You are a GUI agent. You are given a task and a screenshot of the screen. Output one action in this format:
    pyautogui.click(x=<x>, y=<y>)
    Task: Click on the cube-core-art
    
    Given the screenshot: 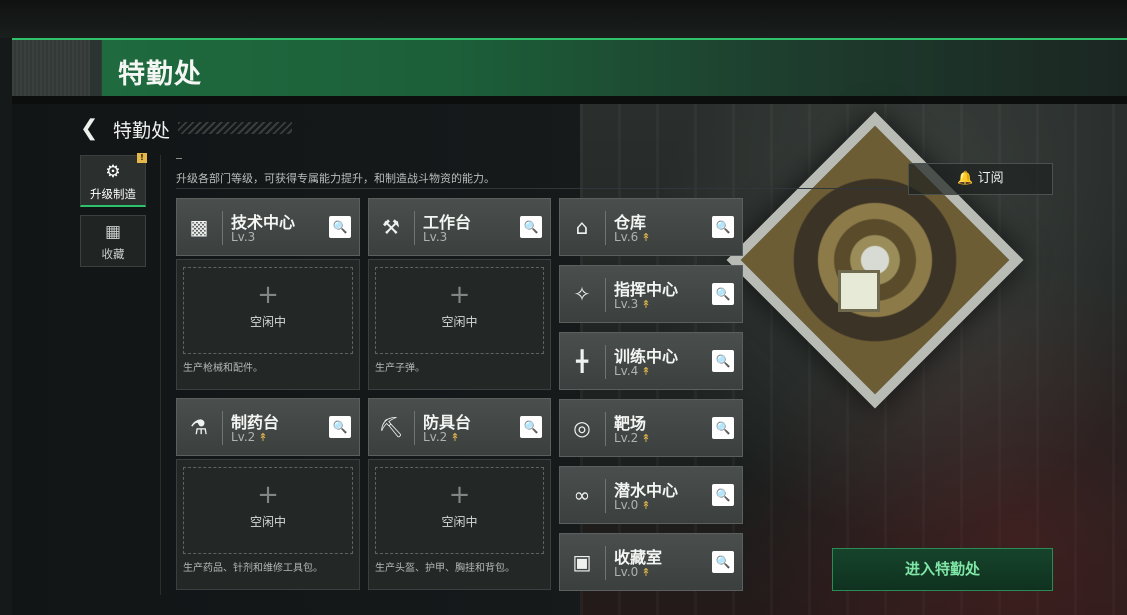 What is the action you would take?
    pyautogui.click(x=859, y=291)
    